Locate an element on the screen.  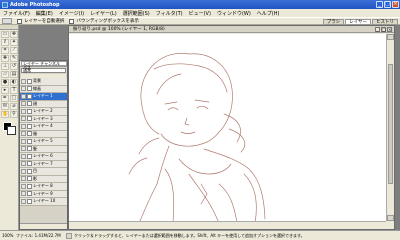
layer-row: レイヤー 10 is located at coordinates (43, 202).